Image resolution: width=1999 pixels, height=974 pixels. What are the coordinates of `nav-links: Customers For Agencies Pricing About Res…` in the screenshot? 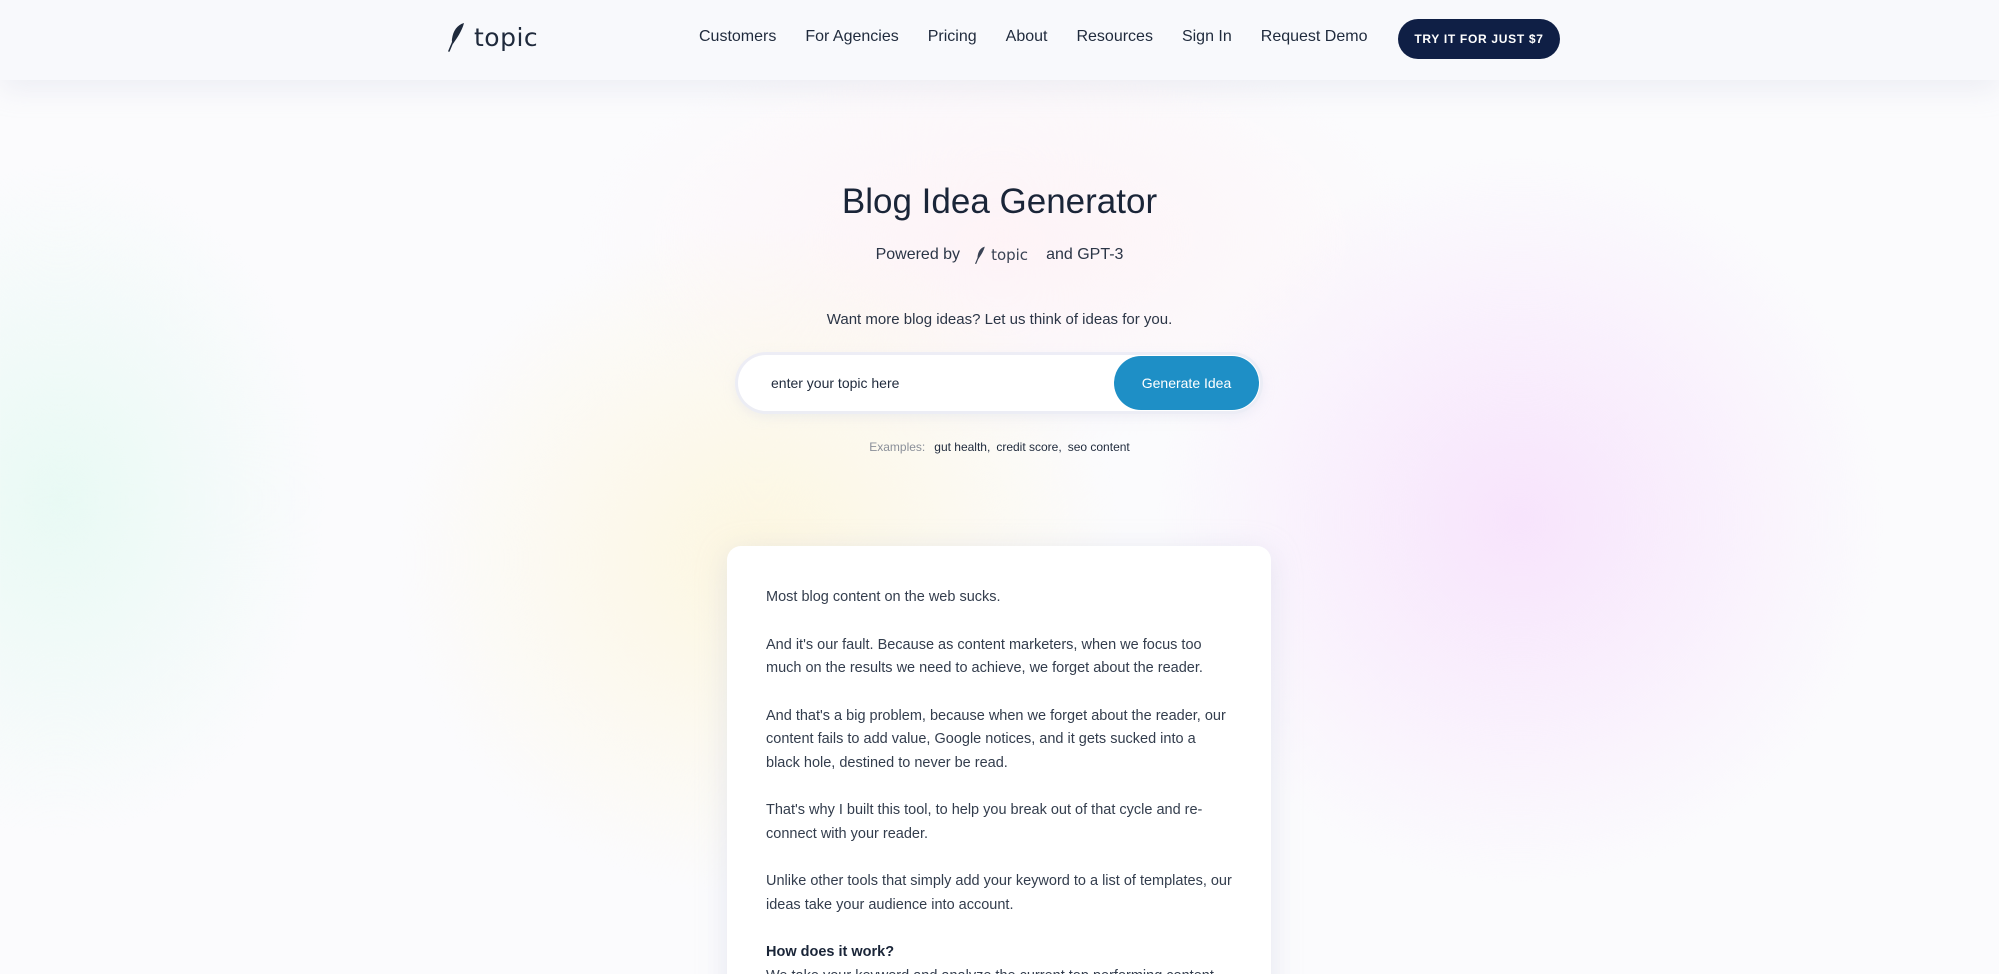 It's located at (1033, 37).